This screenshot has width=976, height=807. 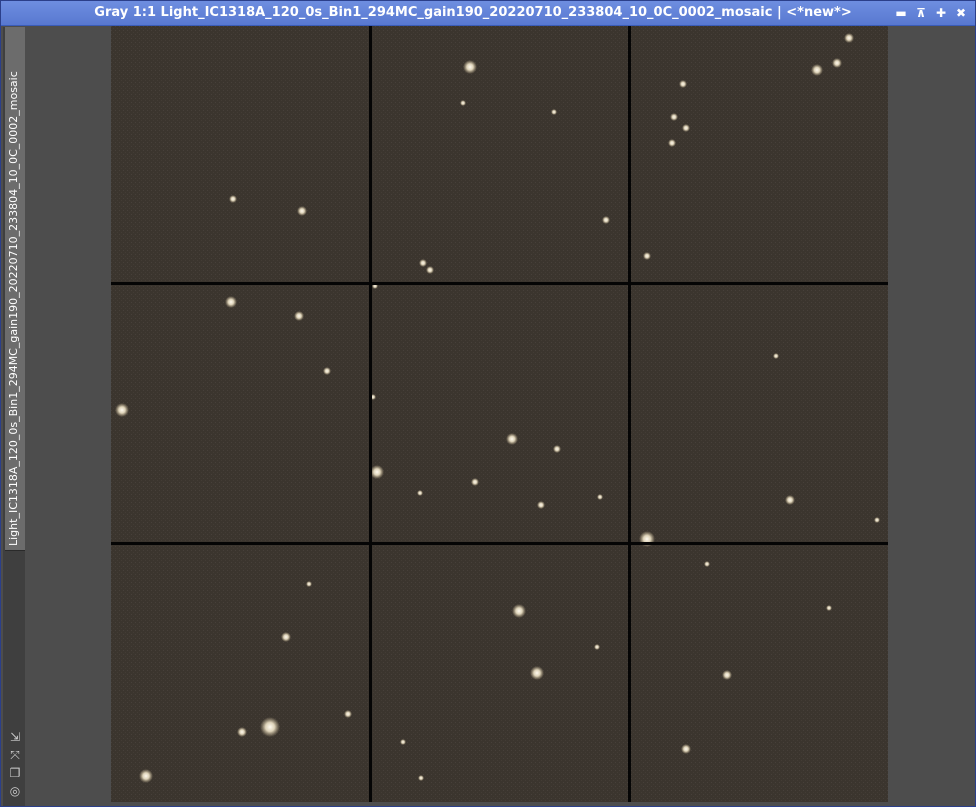 What do you see at coordinates (921, 13) in the screenshot?
I see `shade-button: ⊼` at bounding box center [921, 13].